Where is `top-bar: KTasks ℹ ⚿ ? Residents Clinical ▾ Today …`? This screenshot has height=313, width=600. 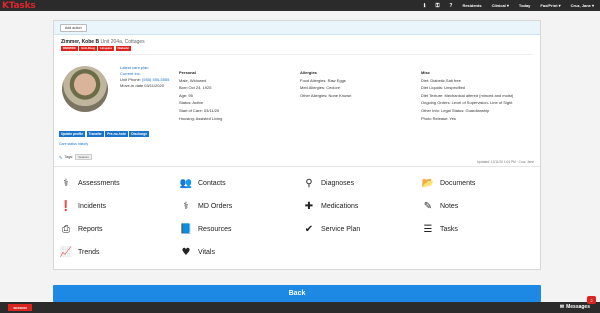 top-bar: KTasks ℹ ⚿ ? Residents Clinical ▾ Today … is located at coordinates (300, 5).